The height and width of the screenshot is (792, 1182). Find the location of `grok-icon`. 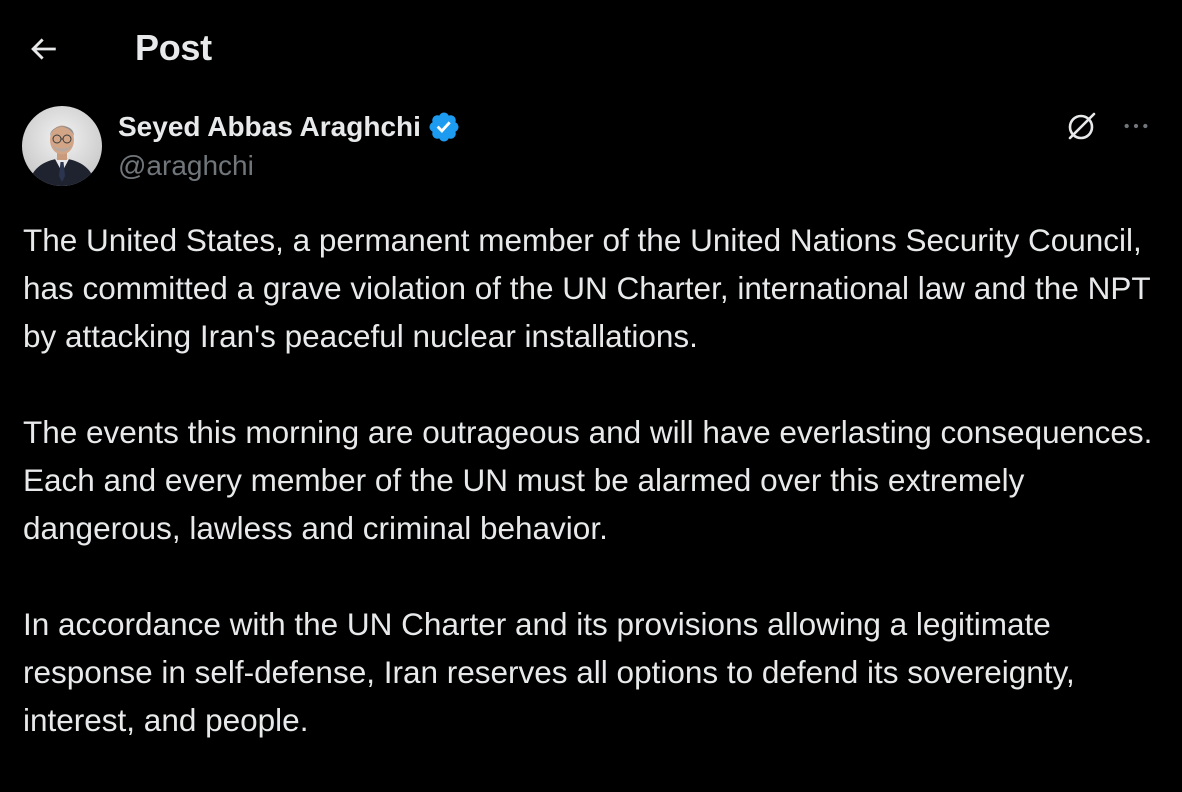

grok-icon is located at coordinates (1082, 126).